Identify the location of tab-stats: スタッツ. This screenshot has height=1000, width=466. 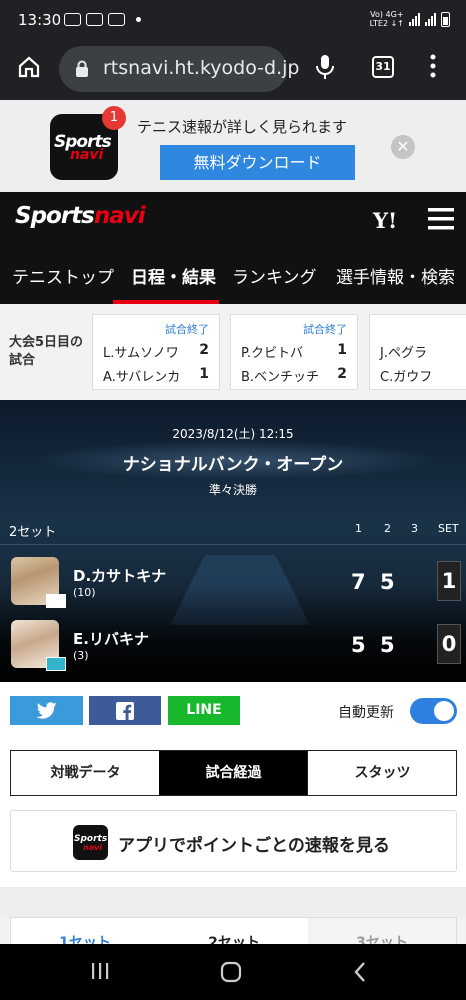
(382, 773).